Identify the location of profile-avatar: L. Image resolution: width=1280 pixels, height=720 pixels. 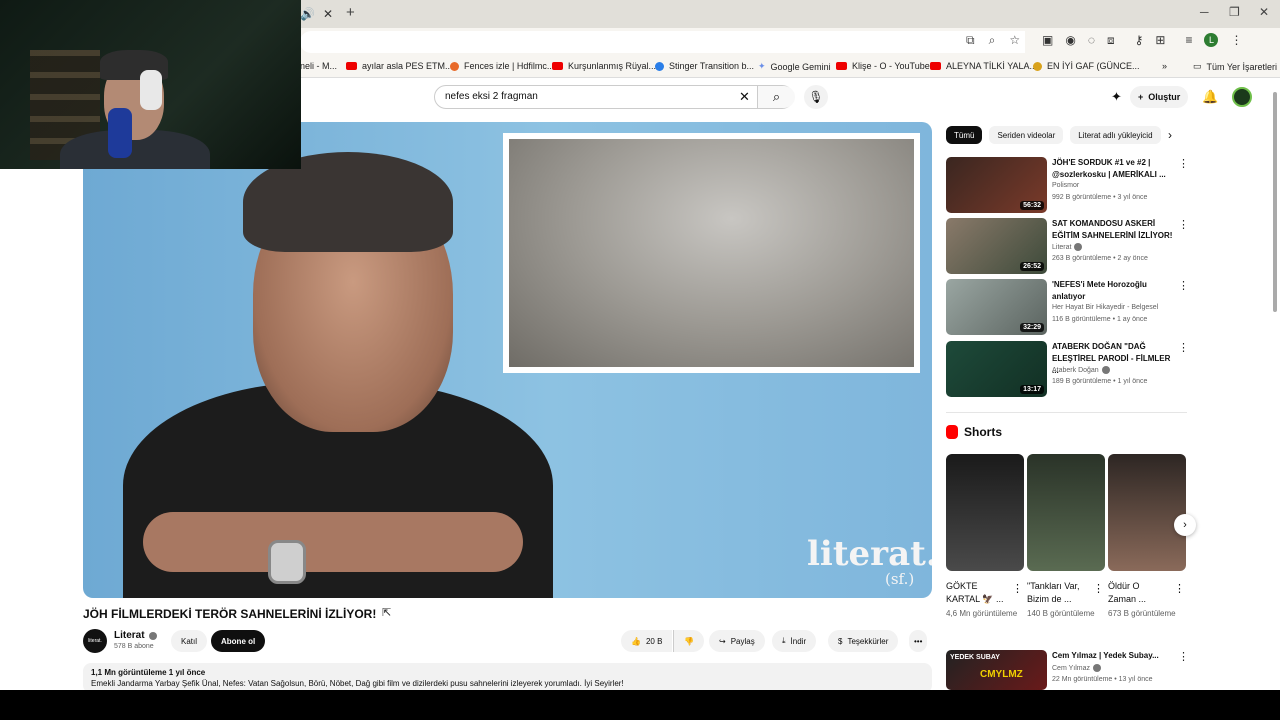
(1211, 40).